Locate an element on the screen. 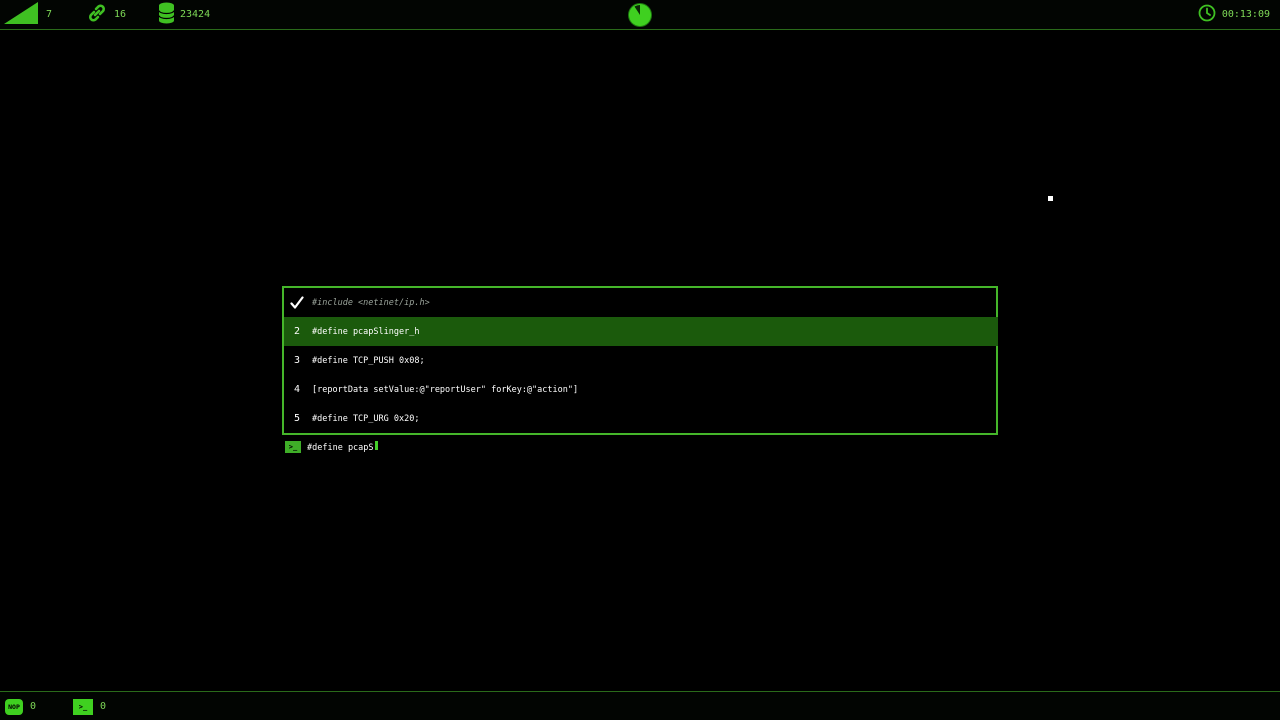 This screenshot has width=1280, height=720. nop-value: 0 is located at coordinates (33, 706).